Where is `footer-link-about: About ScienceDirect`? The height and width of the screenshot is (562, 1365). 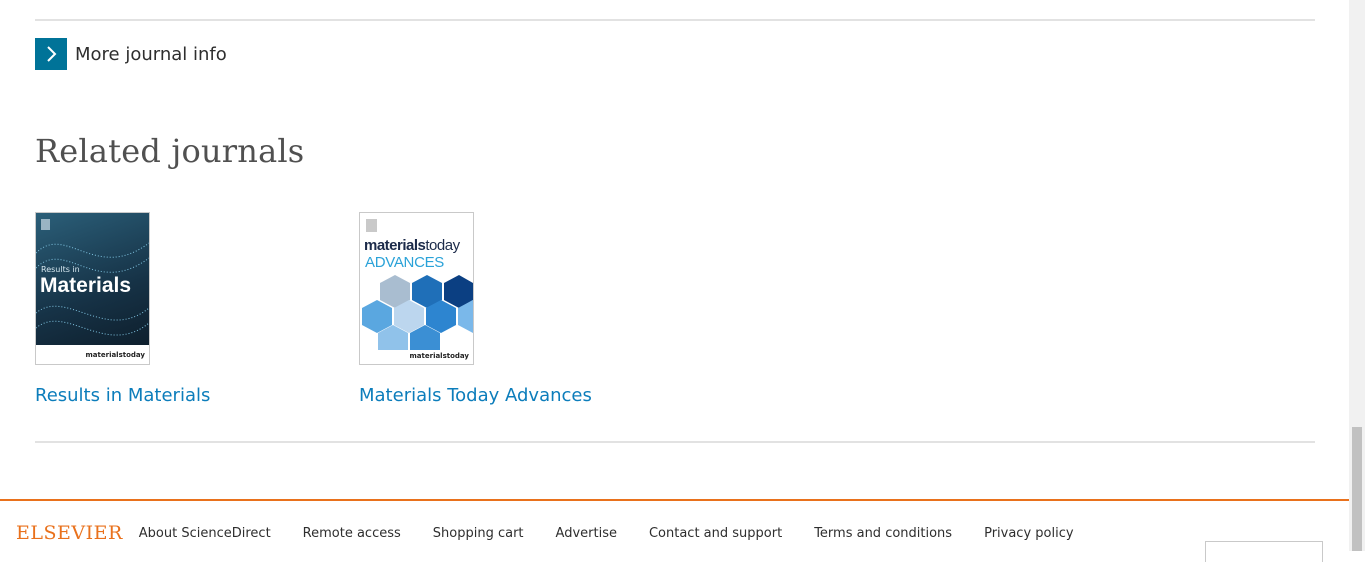 footer-link-about: About ScienceDirect is located at coordinates (205, 533).